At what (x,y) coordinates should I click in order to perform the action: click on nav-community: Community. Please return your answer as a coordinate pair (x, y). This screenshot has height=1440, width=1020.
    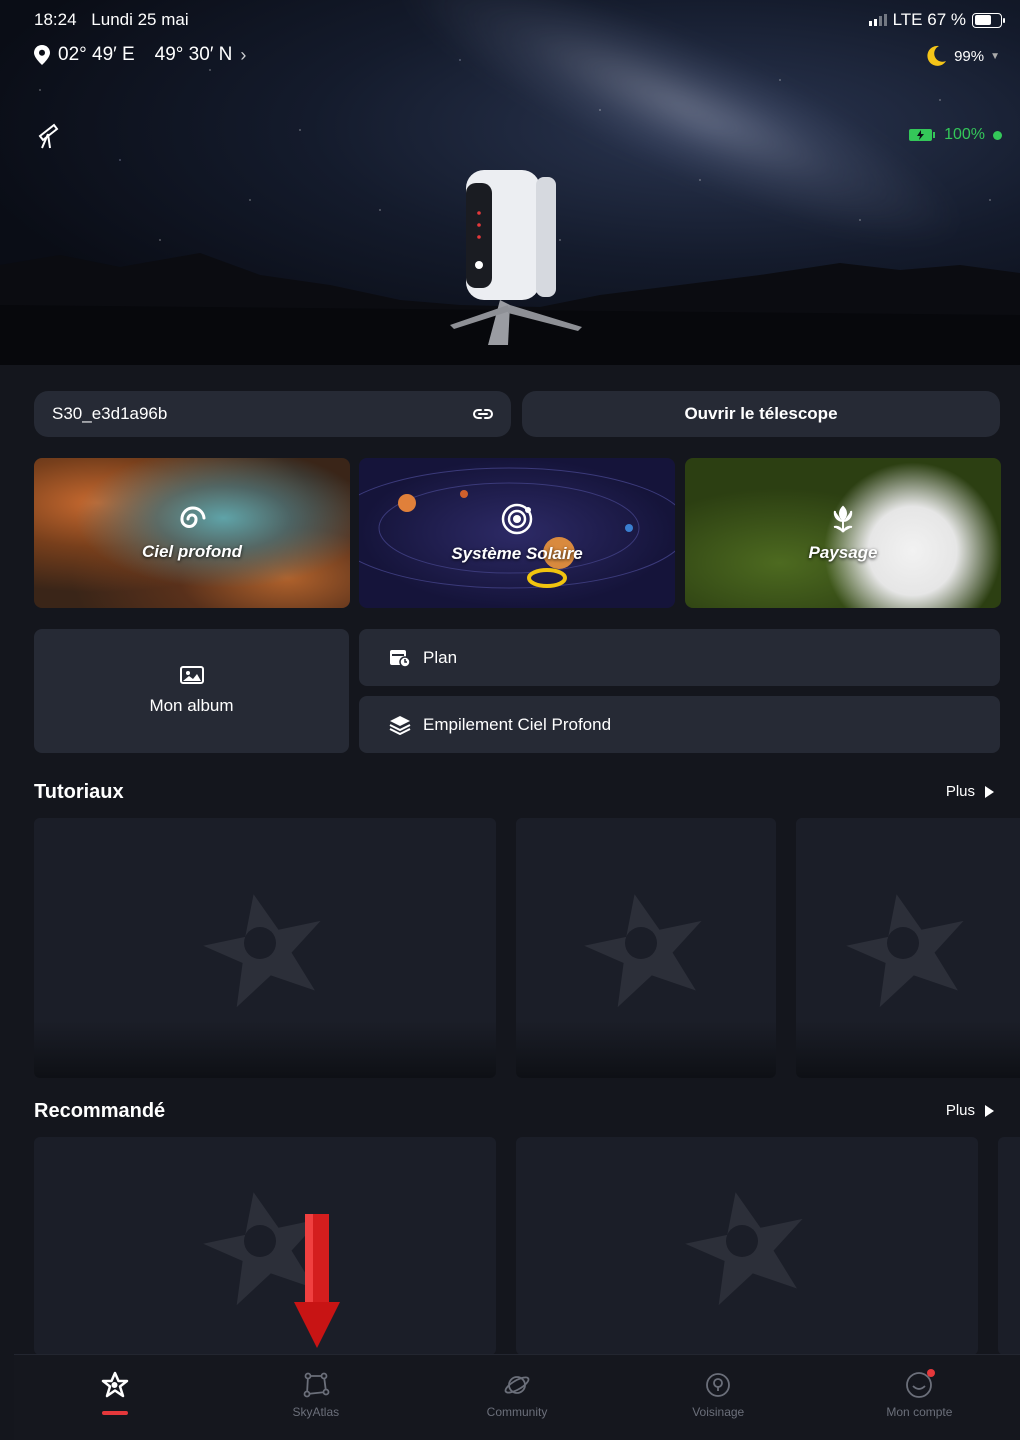
    Looking at the image, I should click on (516, 1397).